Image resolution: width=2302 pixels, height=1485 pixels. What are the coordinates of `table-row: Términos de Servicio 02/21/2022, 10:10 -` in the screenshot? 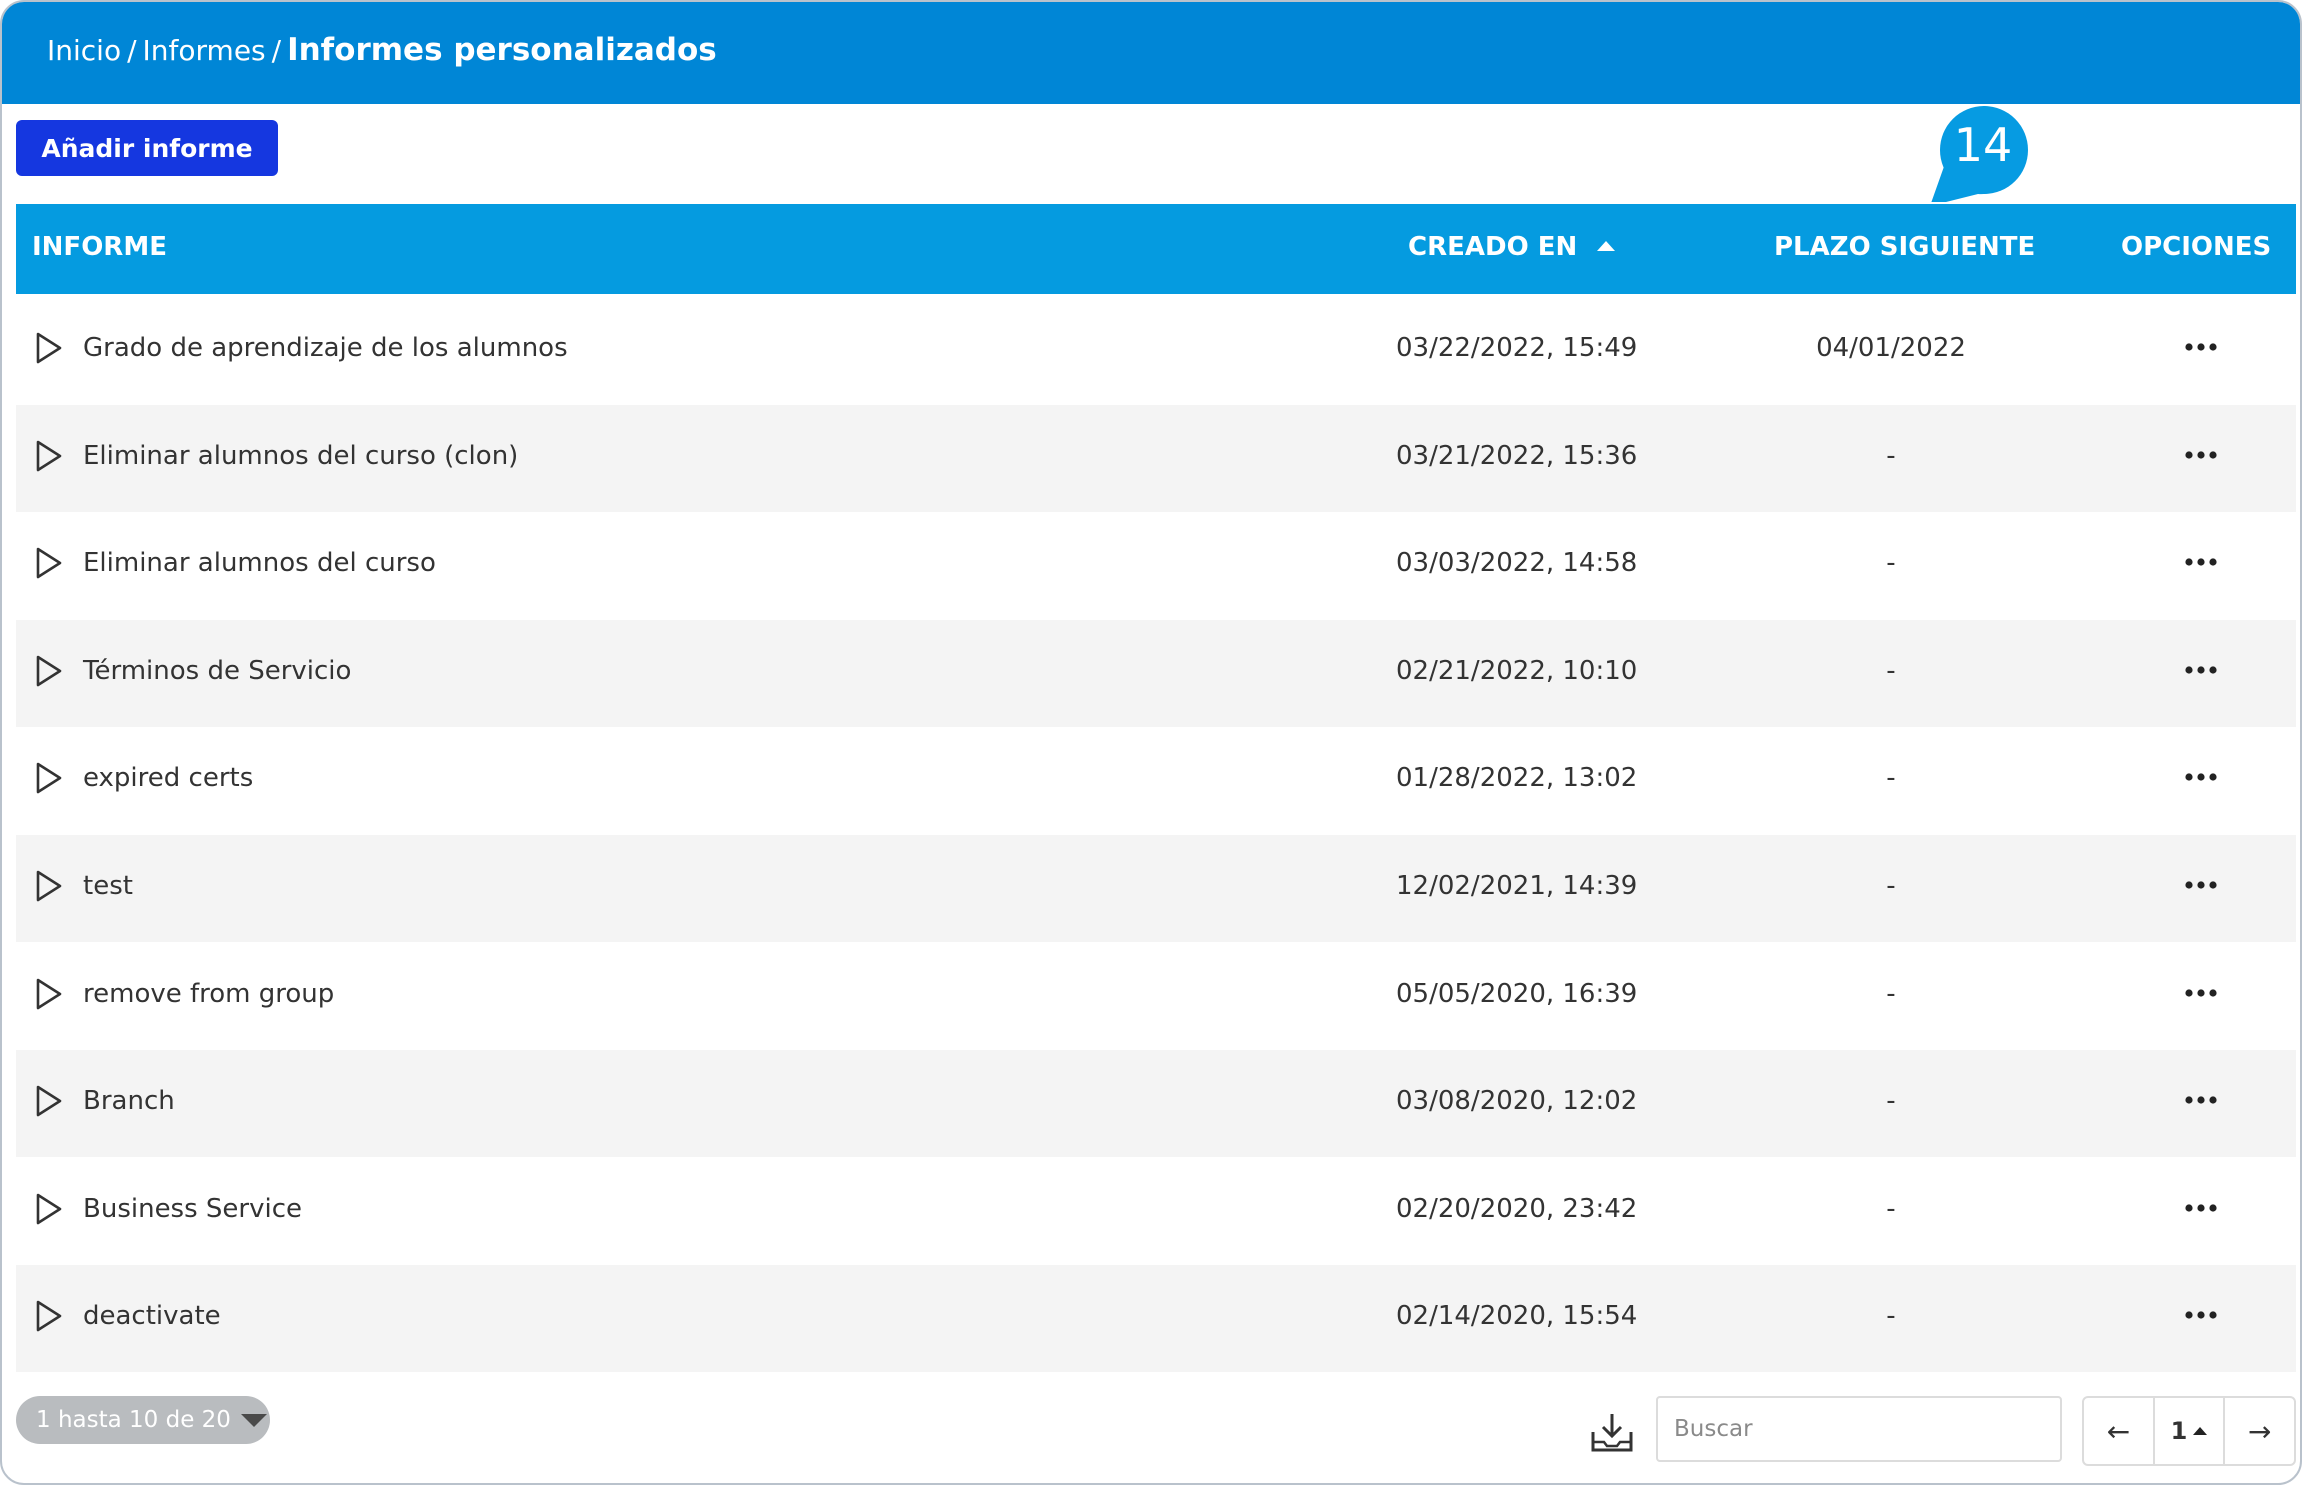 It's located at (1156, 673).